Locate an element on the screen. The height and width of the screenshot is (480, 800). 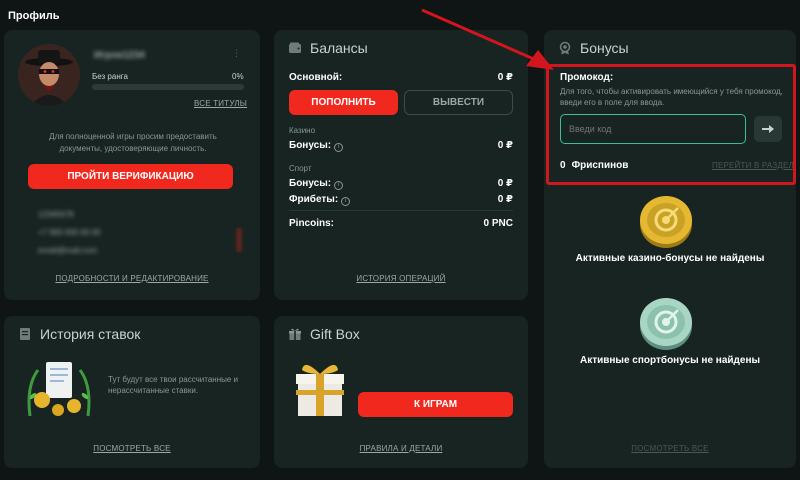
casino-section-label: Казино is located at coordinates (302, 130).